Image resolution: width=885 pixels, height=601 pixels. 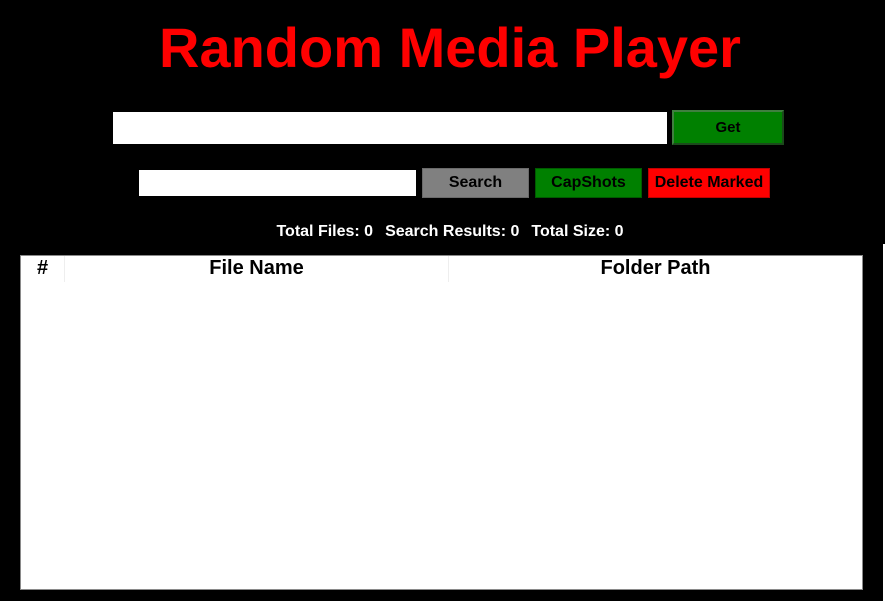 I want to click on search-button: Search, so click(x=475, y=183).